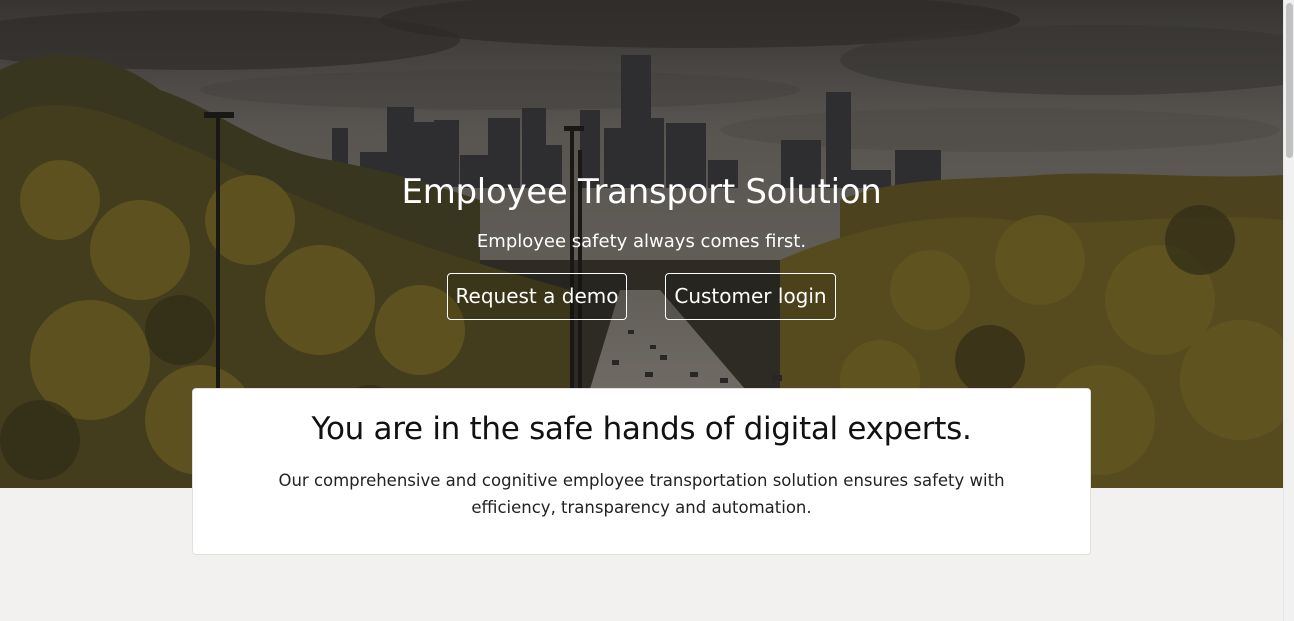 This screenshot has height=621, width=1294. What do you see at coordinates (1288, 310) in the screenshot?
I see `vertical-scrollbar` at bounding box center [1288, 310].